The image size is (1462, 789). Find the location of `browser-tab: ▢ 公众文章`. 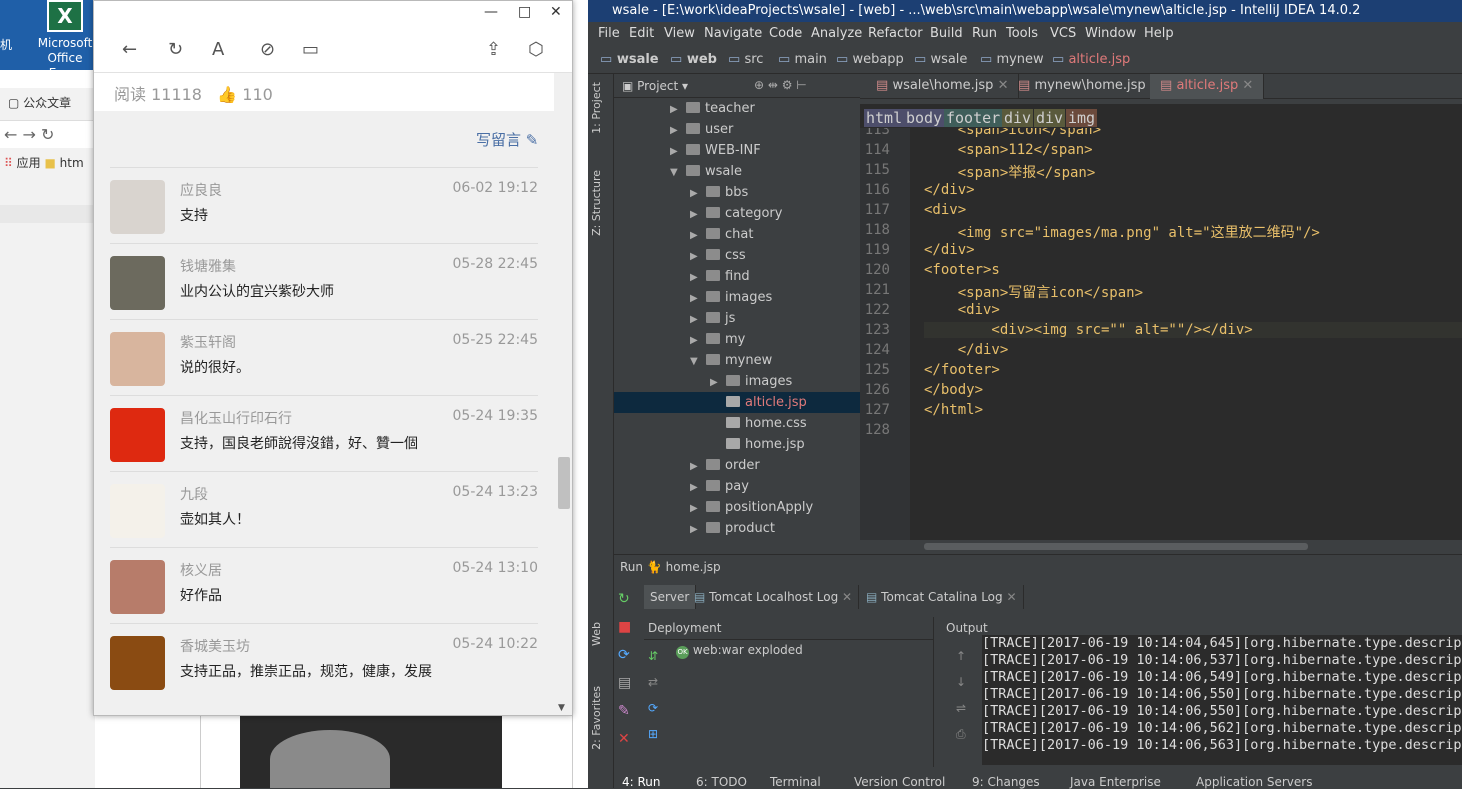

browser-tab: ▢ 公众文章 is located at coordinates (47, 101).